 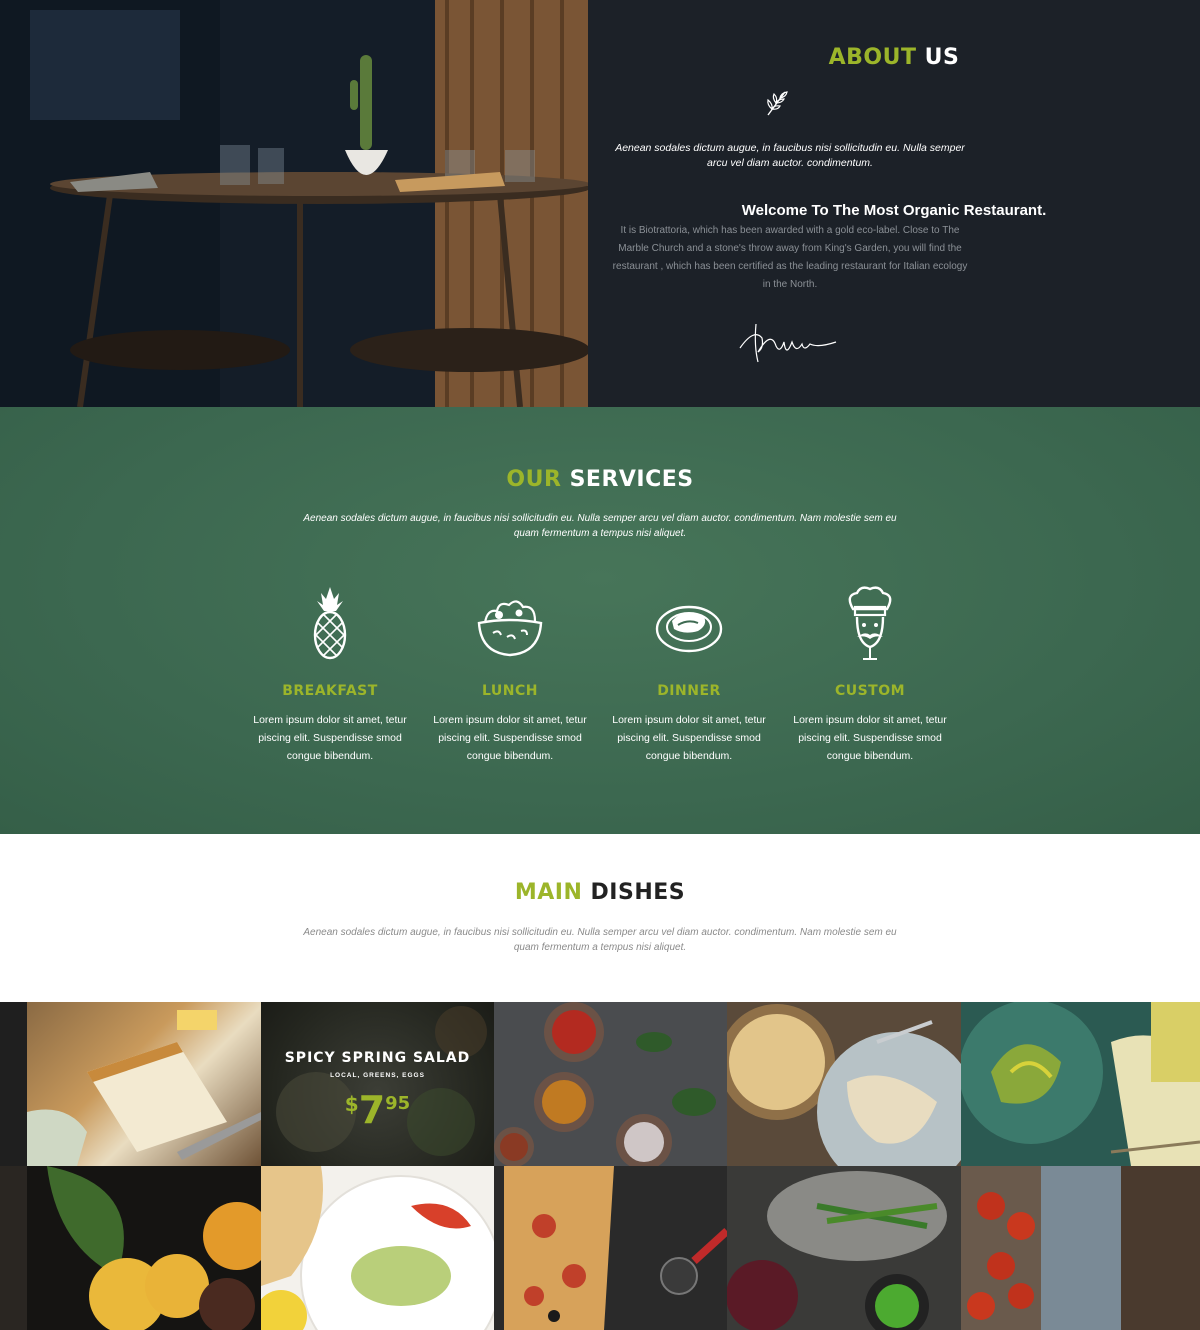 What do you see at coordinates (689, 691) in the screenshot?
I see `service-name: DINNER` at bounding box center [689, 691].